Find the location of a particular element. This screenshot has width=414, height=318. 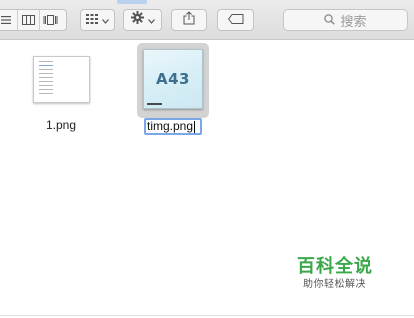

icon-grid-icon is located at coordinates (92, 20).